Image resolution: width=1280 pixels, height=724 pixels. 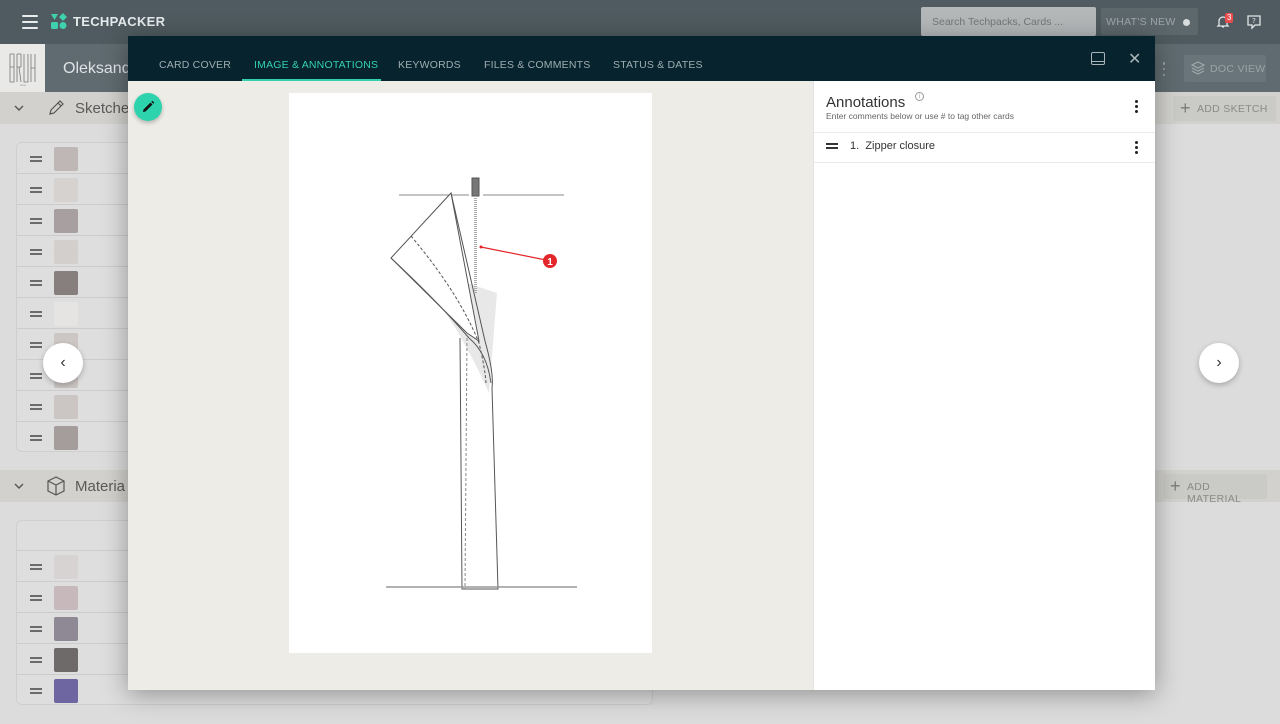 What do you see at coordinates (550, 262) in the screenshot?
I see `annotation-marker-label: 1` at bounding box center [550, 262].